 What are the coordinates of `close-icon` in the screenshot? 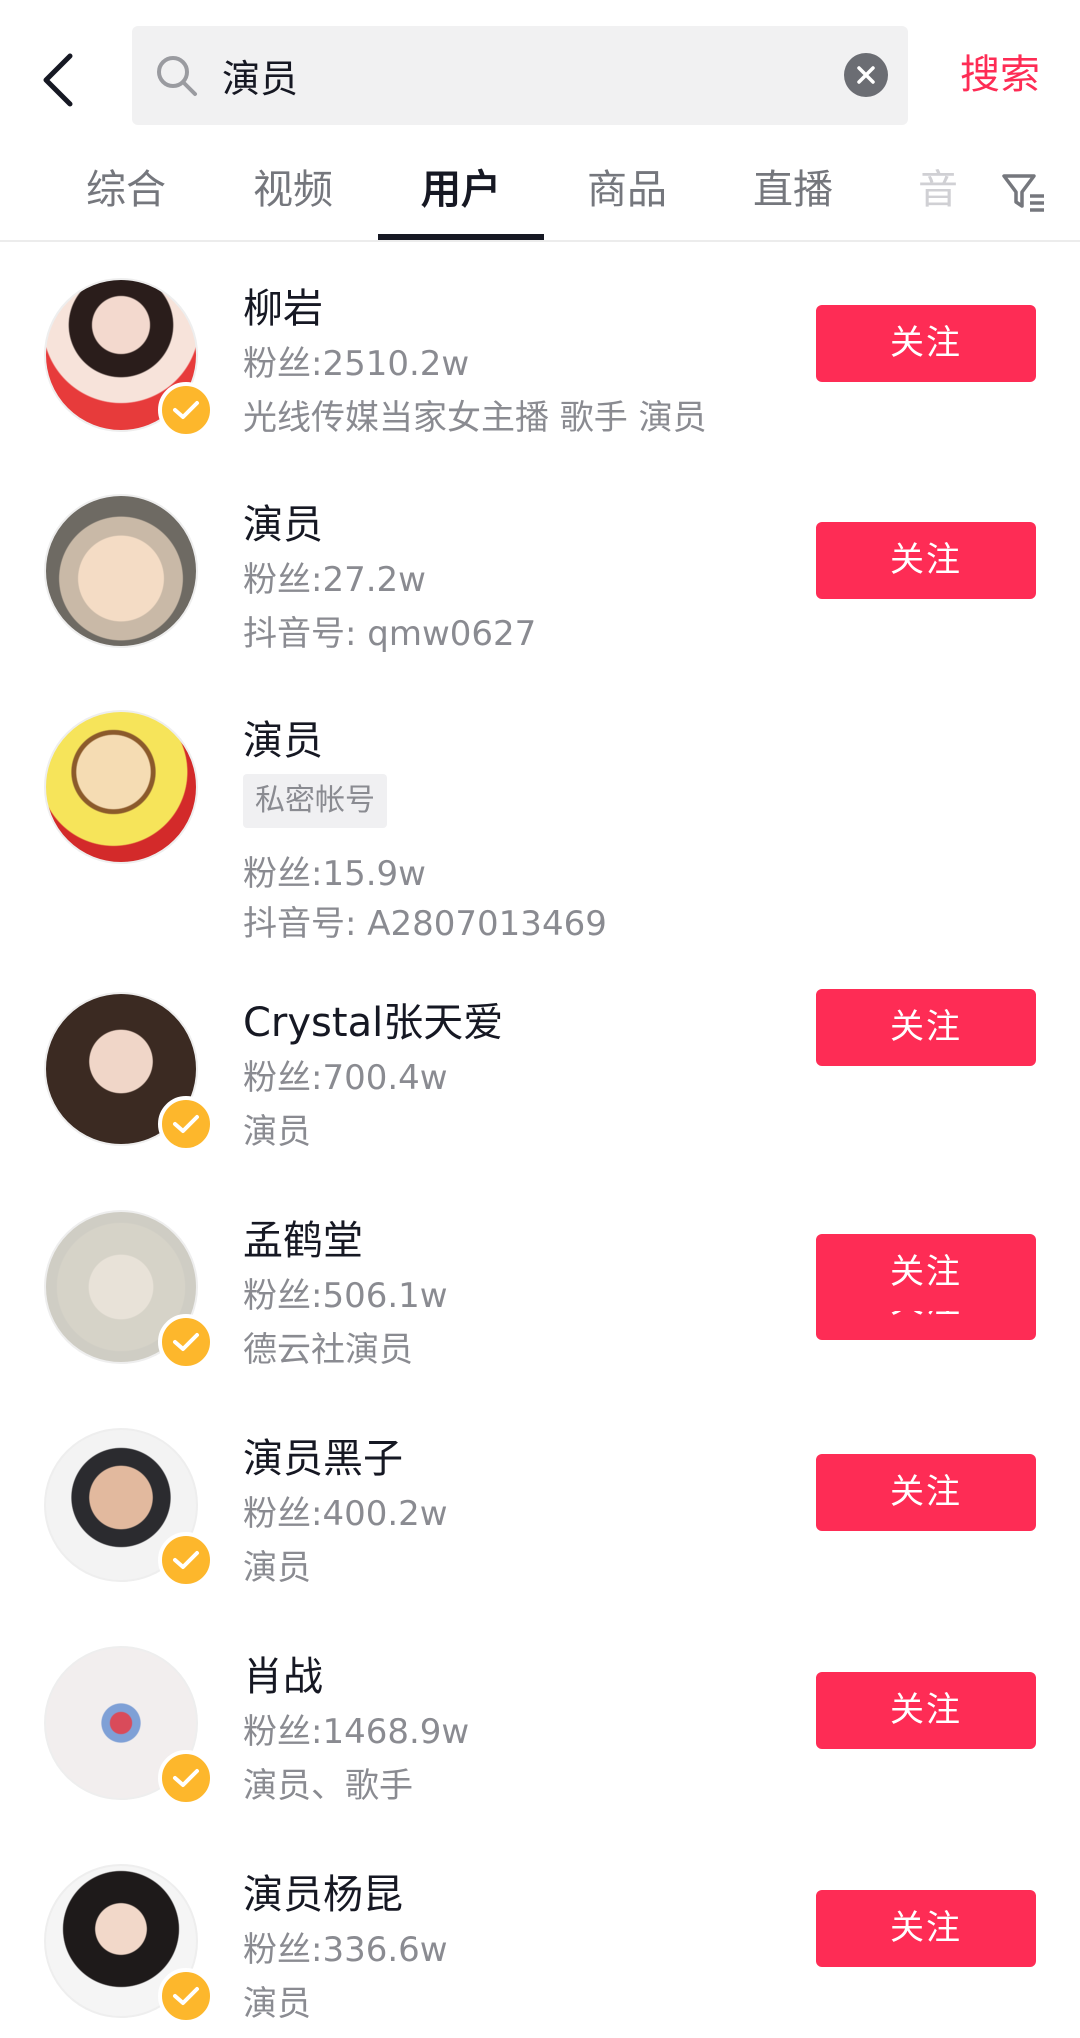 It's located at (866, 75).